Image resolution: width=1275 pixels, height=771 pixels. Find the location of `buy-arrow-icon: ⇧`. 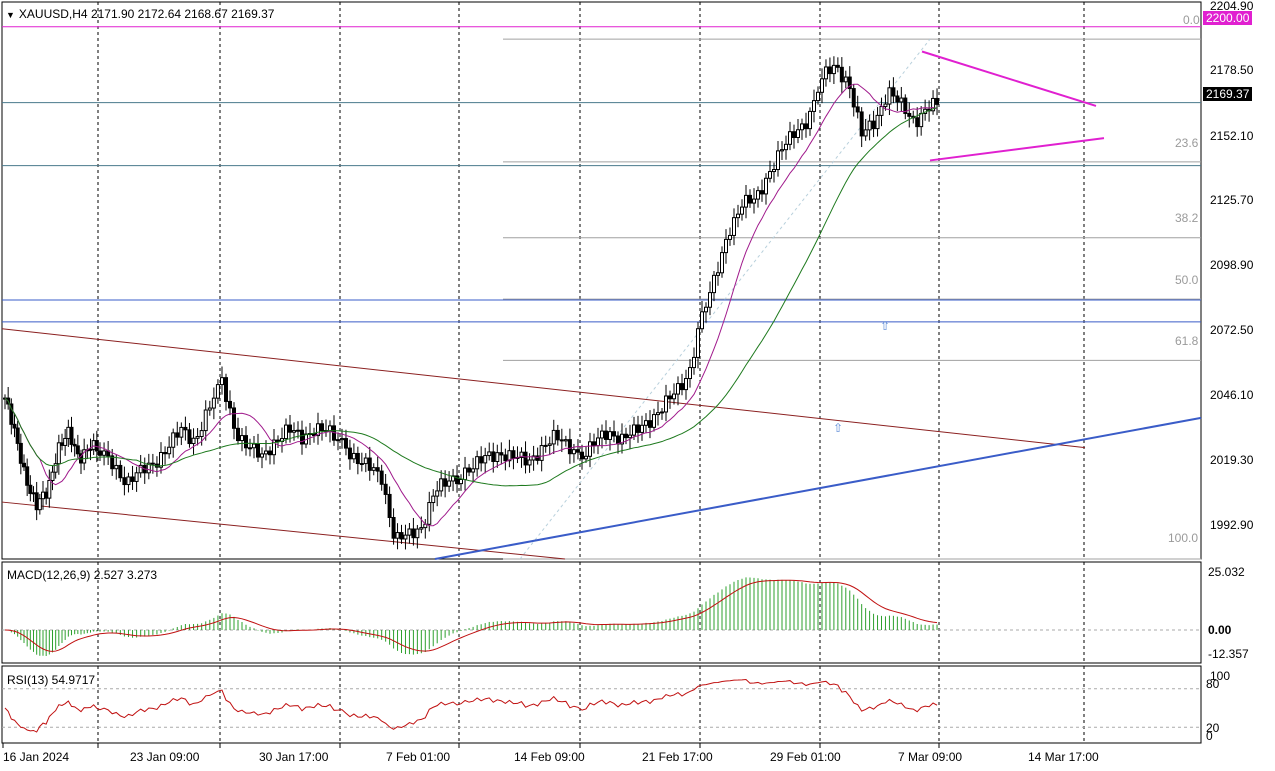

buy-arrow-icon: ⇧ is located at coordinates (885, 326).